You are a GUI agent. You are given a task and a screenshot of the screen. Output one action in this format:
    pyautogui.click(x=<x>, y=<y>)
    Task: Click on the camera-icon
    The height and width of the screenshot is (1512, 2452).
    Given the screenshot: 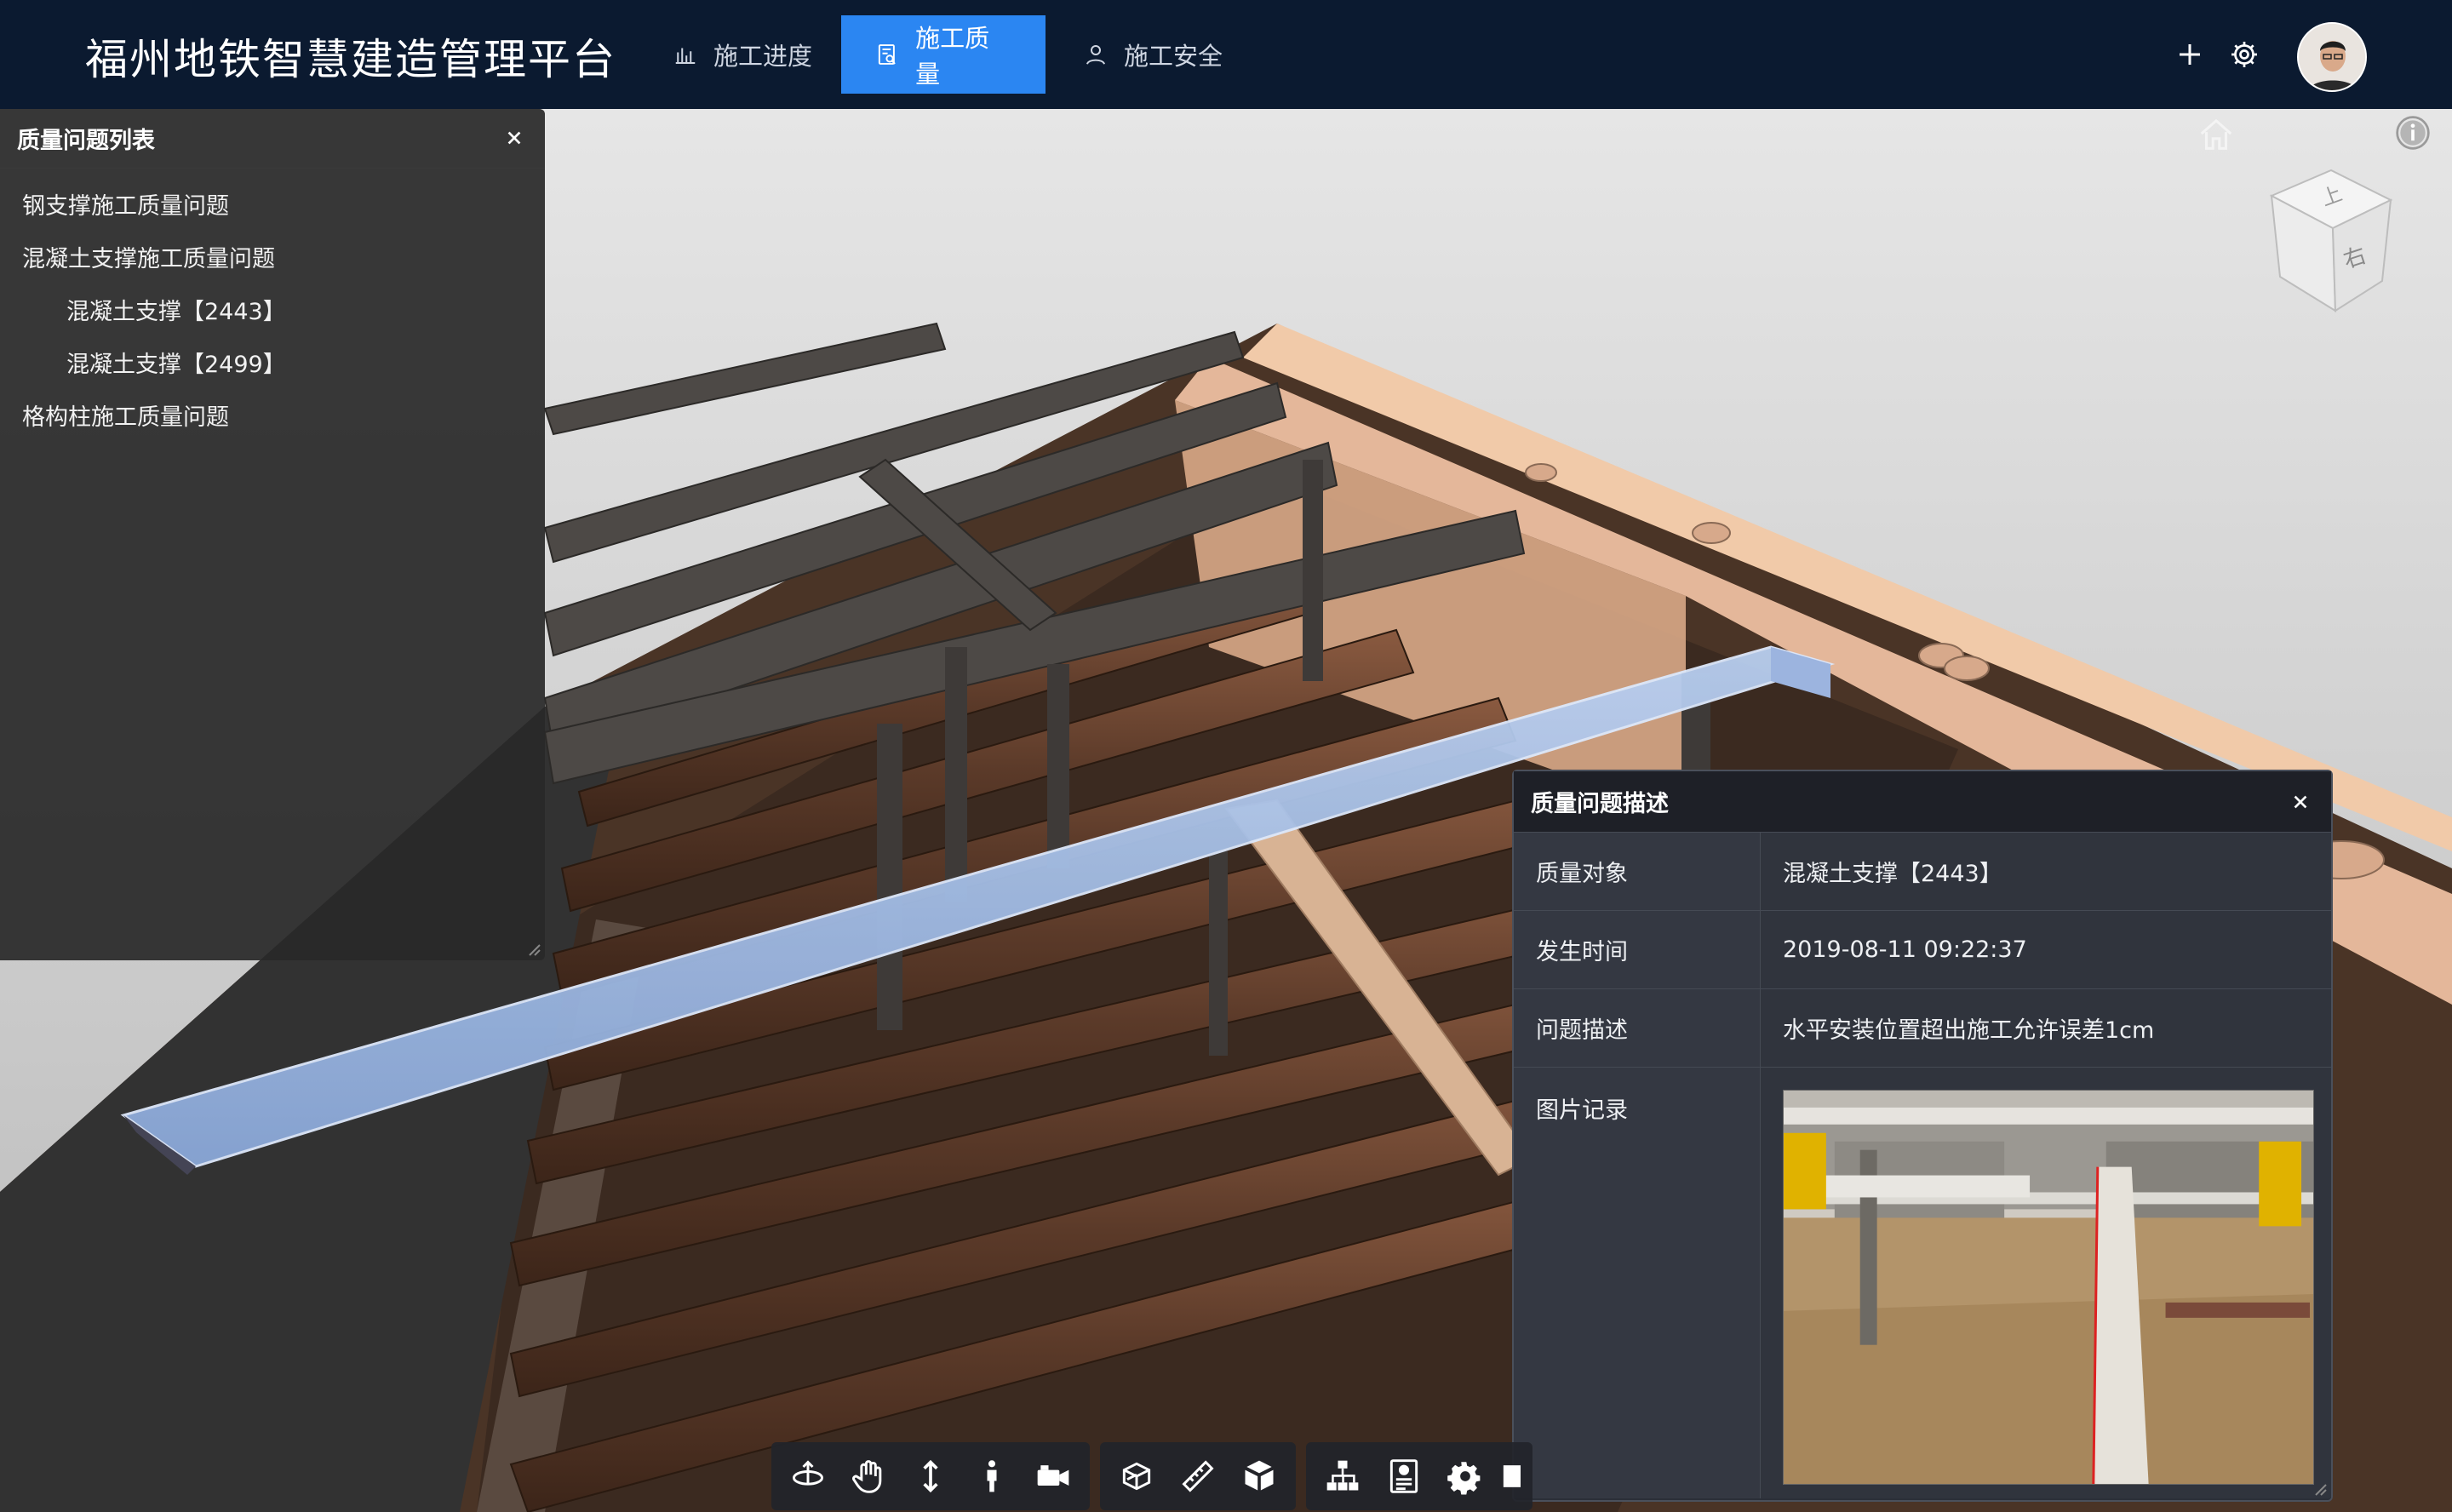 What is the action you would take?
    pyautogui.click(x=1053, y=1475)
    